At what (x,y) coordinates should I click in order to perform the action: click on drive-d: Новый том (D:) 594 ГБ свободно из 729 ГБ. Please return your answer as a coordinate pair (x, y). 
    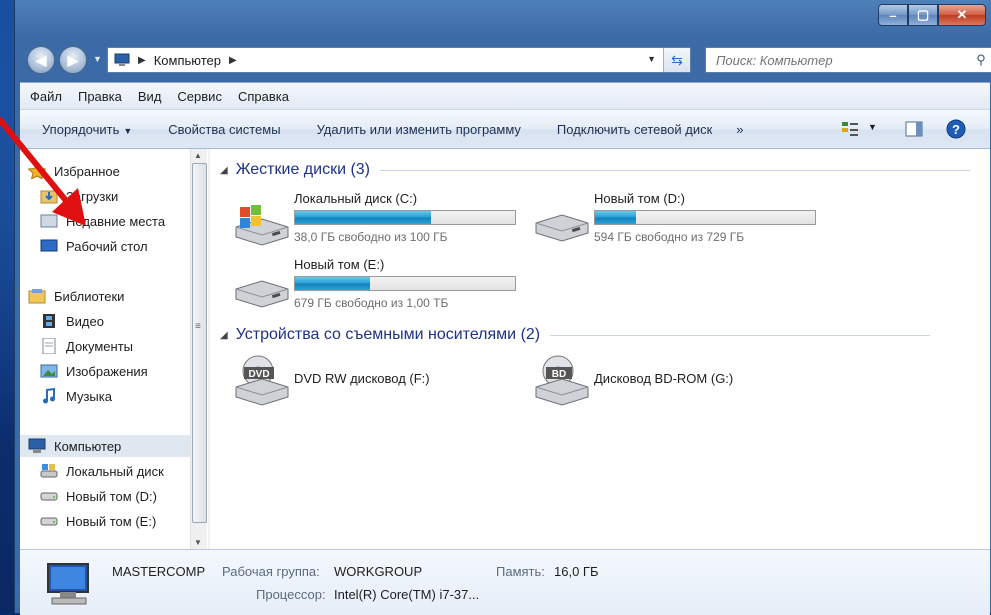
    Looking at the image, I should click on (682, 222).